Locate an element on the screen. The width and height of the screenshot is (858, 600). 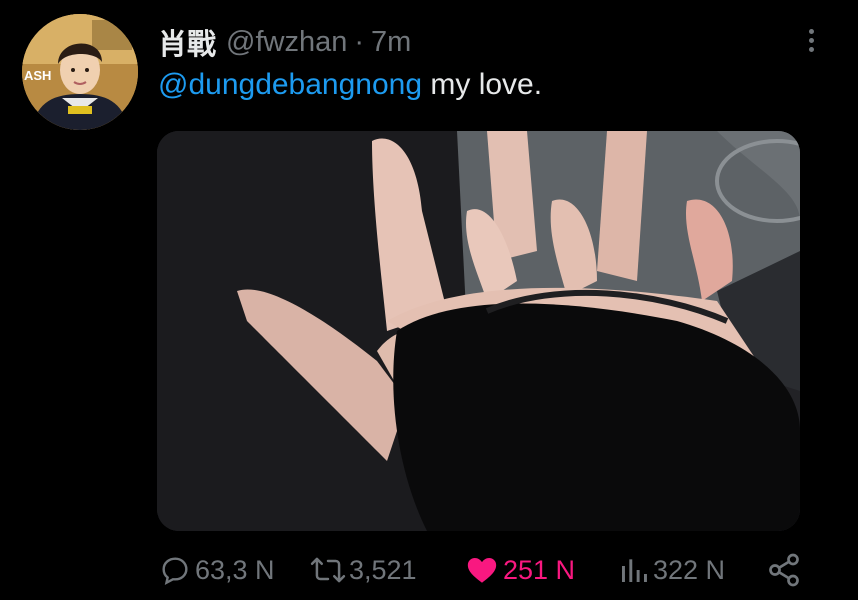
share-icon is located at coordinates (784, 570).